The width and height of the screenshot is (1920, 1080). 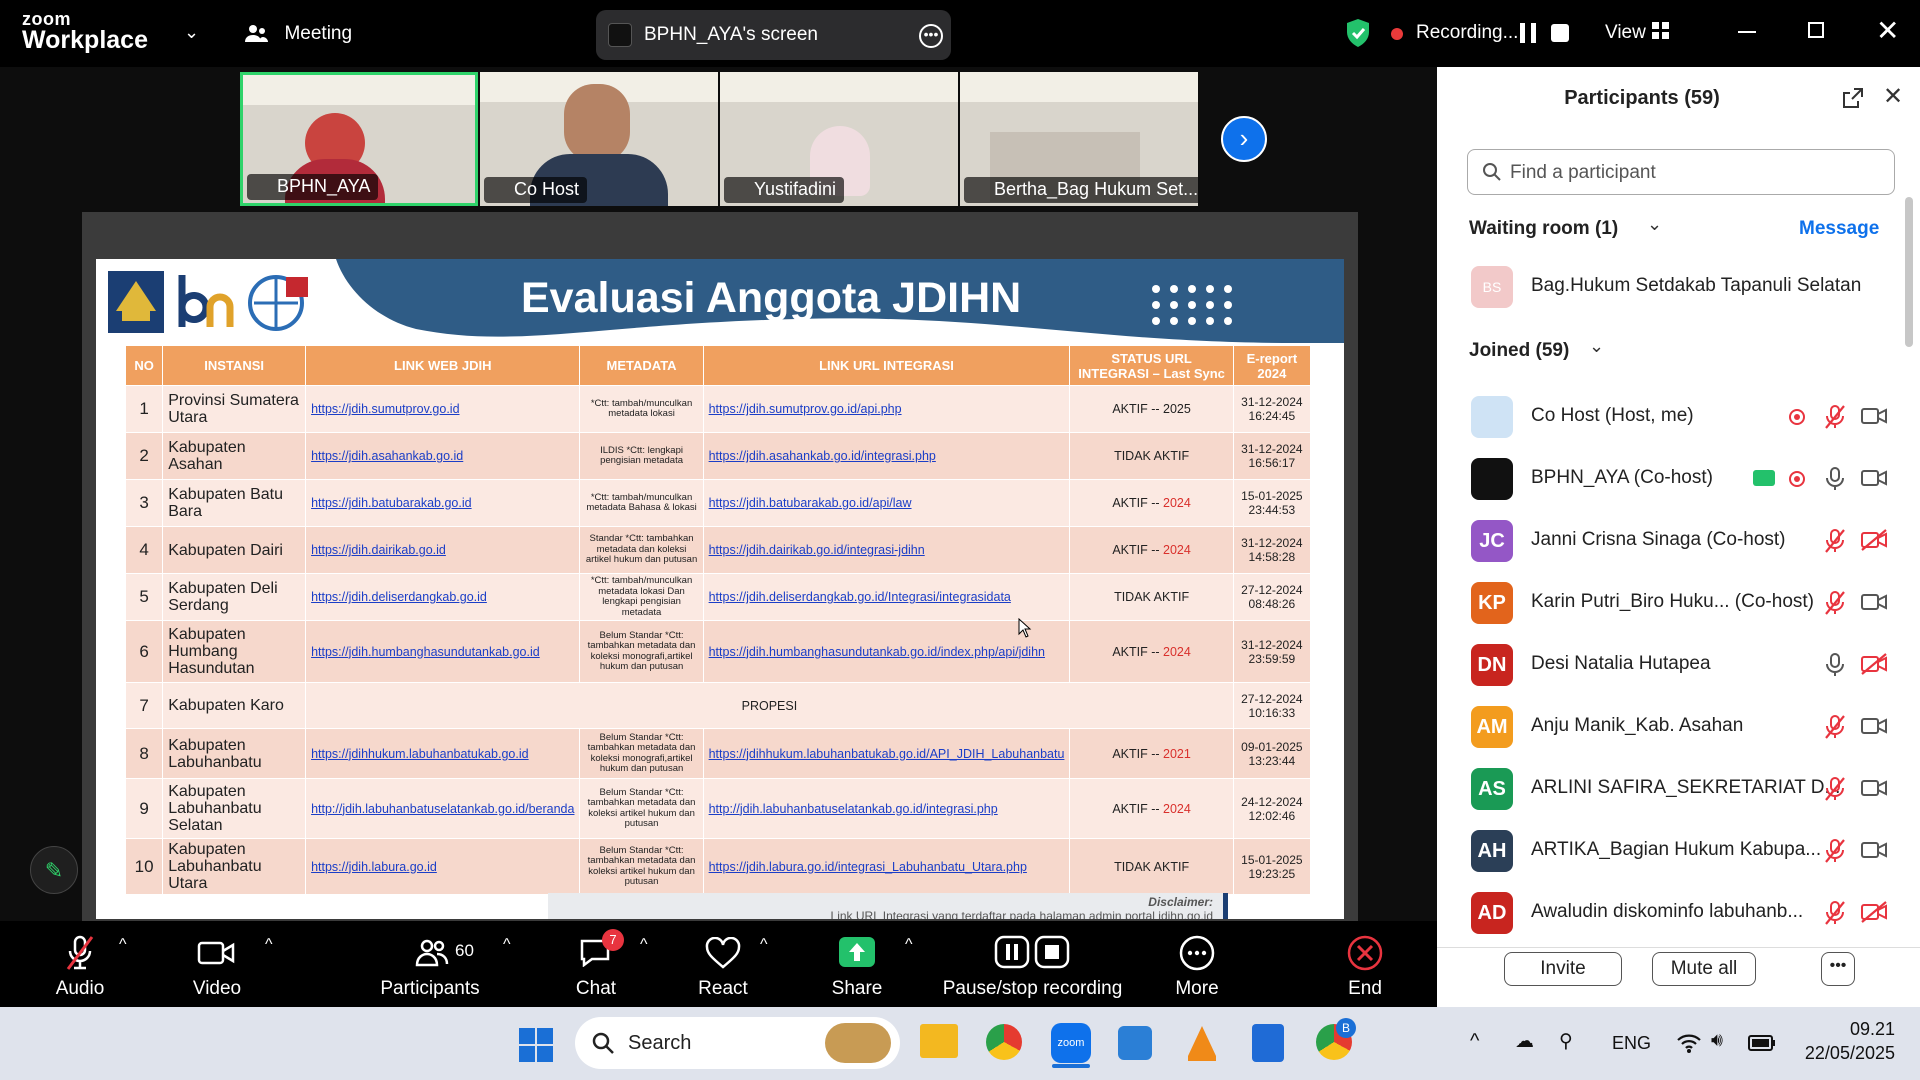 I want to click on wifi-icon, so click(x=1689, y=1043).